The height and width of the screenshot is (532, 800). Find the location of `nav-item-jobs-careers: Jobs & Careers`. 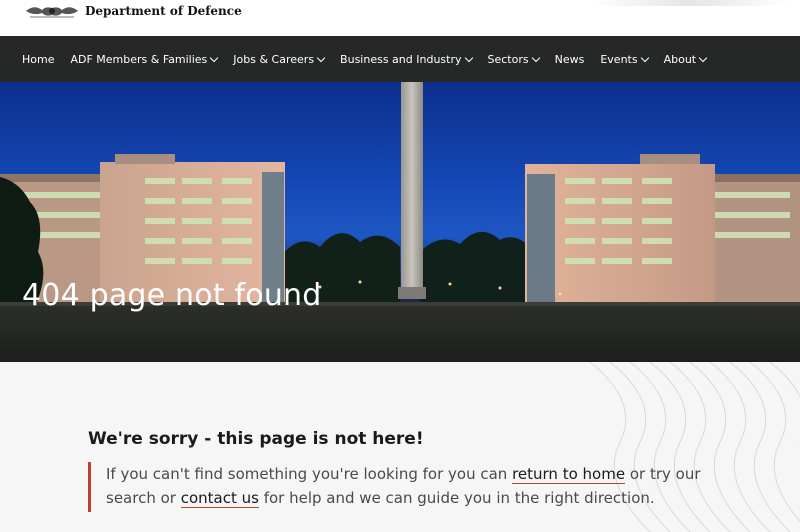

nav-item-jobs-careers: Jobs & Careers is located at coordinates (279, 59).